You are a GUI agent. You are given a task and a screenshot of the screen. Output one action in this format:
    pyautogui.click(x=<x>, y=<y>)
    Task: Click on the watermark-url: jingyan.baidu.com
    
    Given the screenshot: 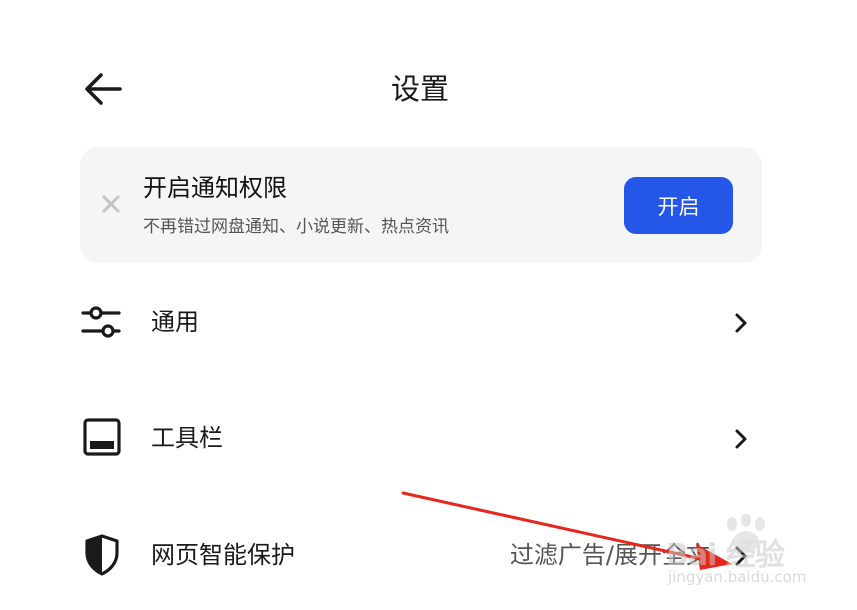 What is the action you would take?
    pyautogui.click(x=737, y=577)
    